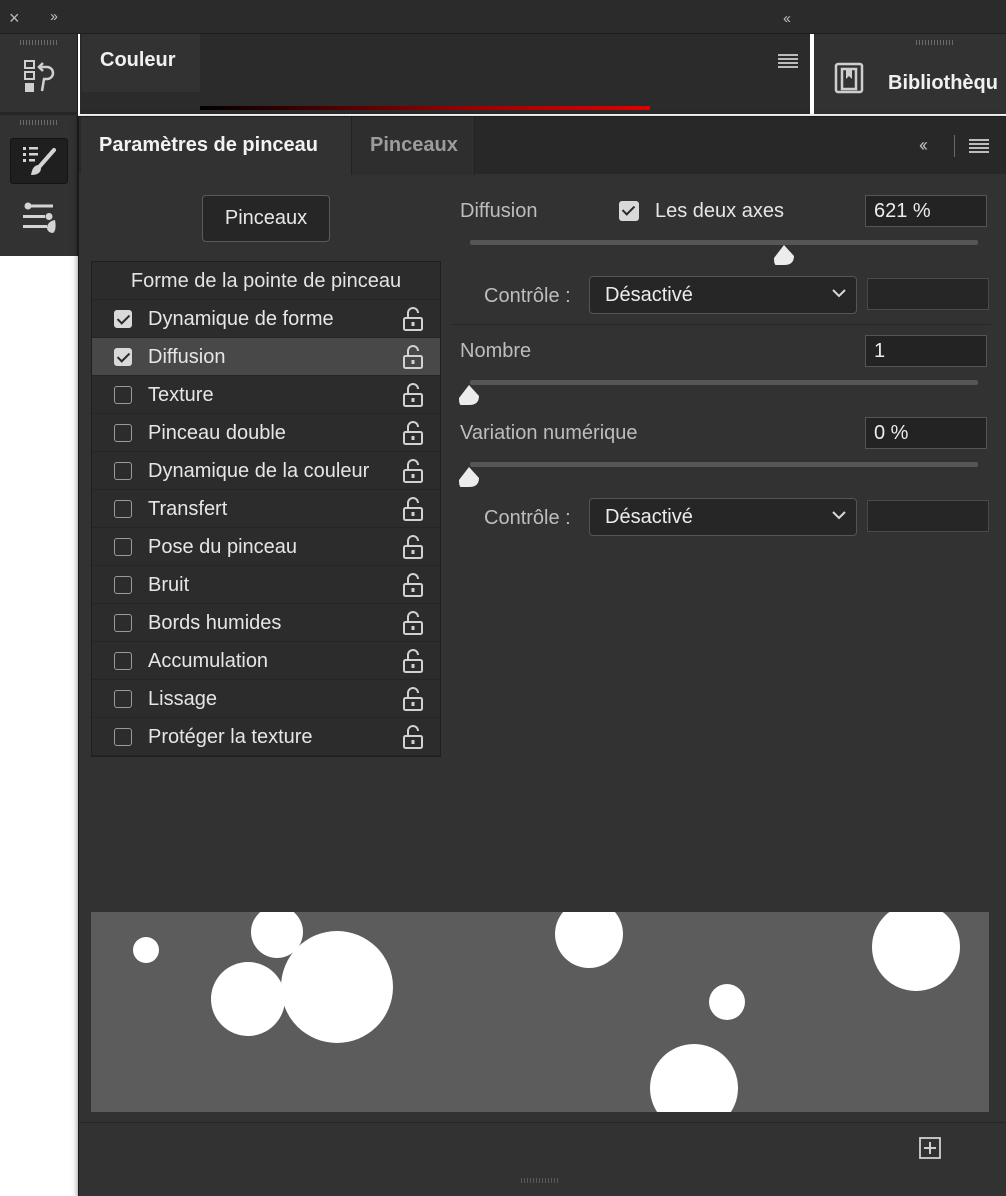  I want to click on option-label: Bords humides, so click(215, 623).